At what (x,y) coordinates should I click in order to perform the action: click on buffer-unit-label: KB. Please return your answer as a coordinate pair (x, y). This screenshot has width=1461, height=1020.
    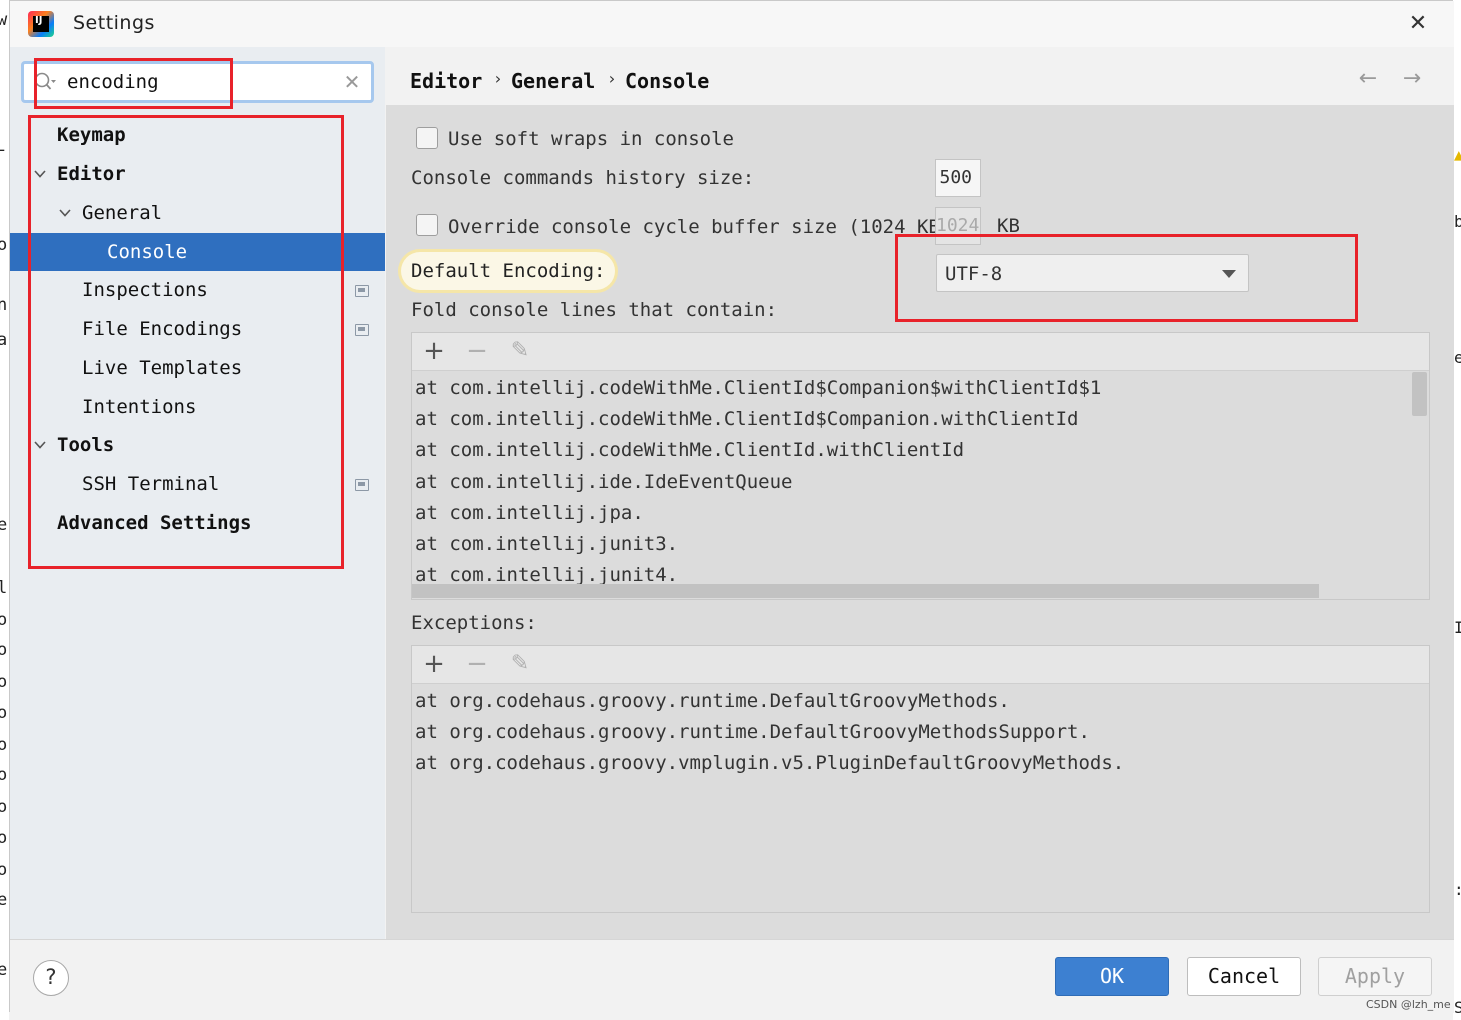
    Looking at the image, I should click on (1008, 226).